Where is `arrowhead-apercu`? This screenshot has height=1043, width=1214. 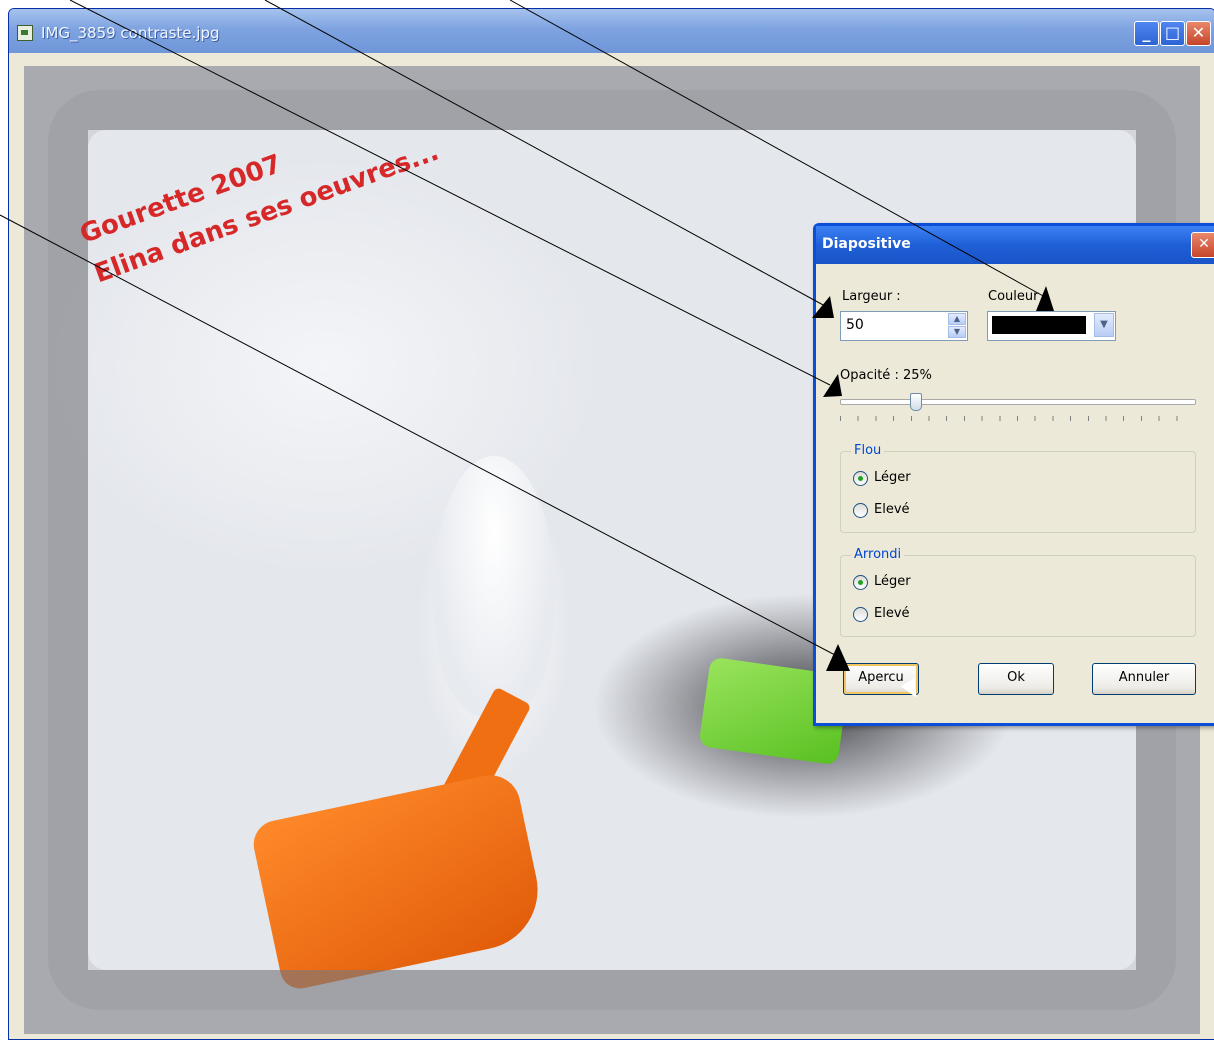 arrowhead-apercu is located at coordinates (838, 657).